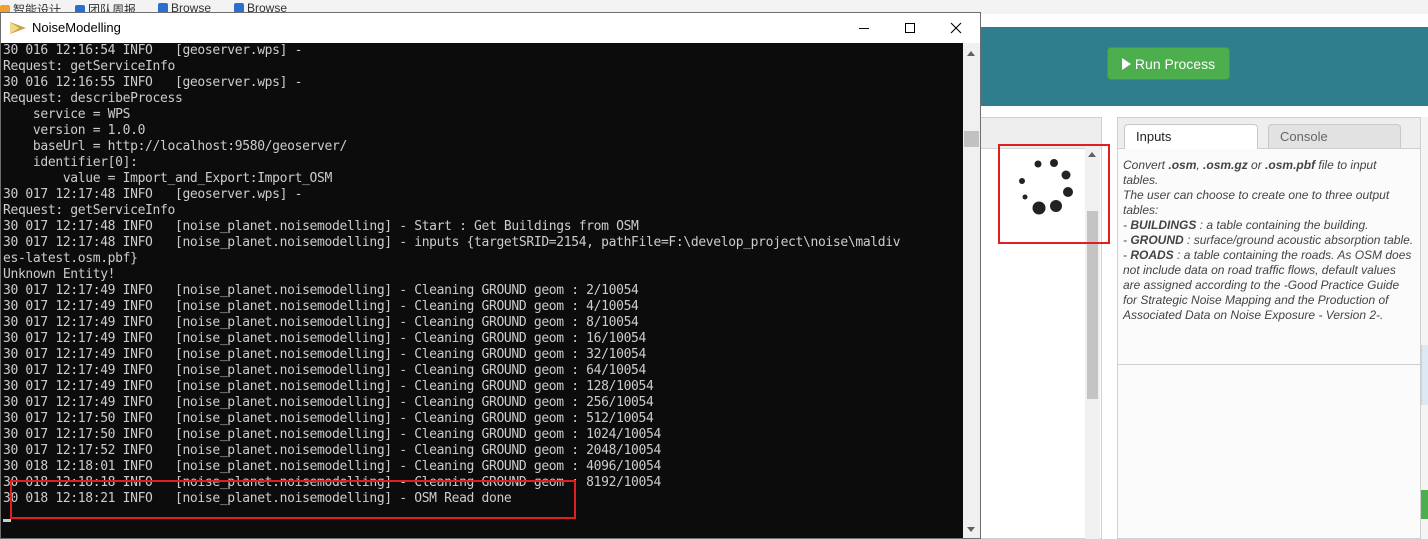 This screenshot has height=539, width=1428. What do you see at coordinates (1182, 165) in the screenshot?
I see `desc-ext-osm: .osm` at bounding box center [1182, 165].